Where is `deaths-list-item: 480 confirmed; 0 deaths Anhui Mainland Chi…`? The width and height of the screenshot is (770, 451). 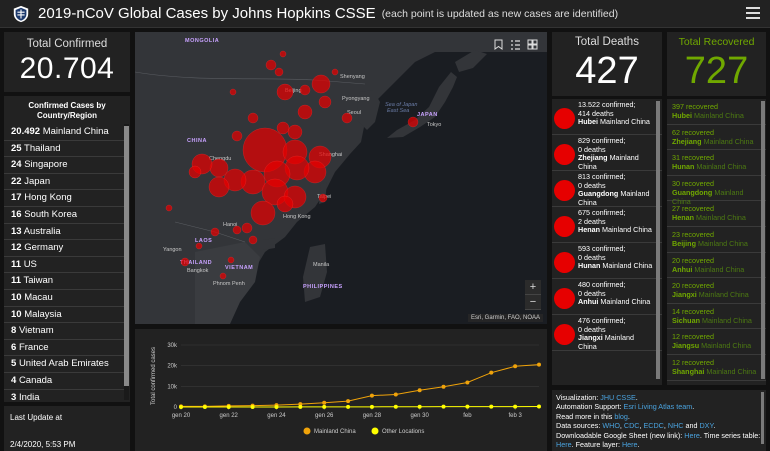
deaths-list-item: 480 confirmed; 0 deaths Anhui Mainland Chi… is located at coordinates (607, 297).